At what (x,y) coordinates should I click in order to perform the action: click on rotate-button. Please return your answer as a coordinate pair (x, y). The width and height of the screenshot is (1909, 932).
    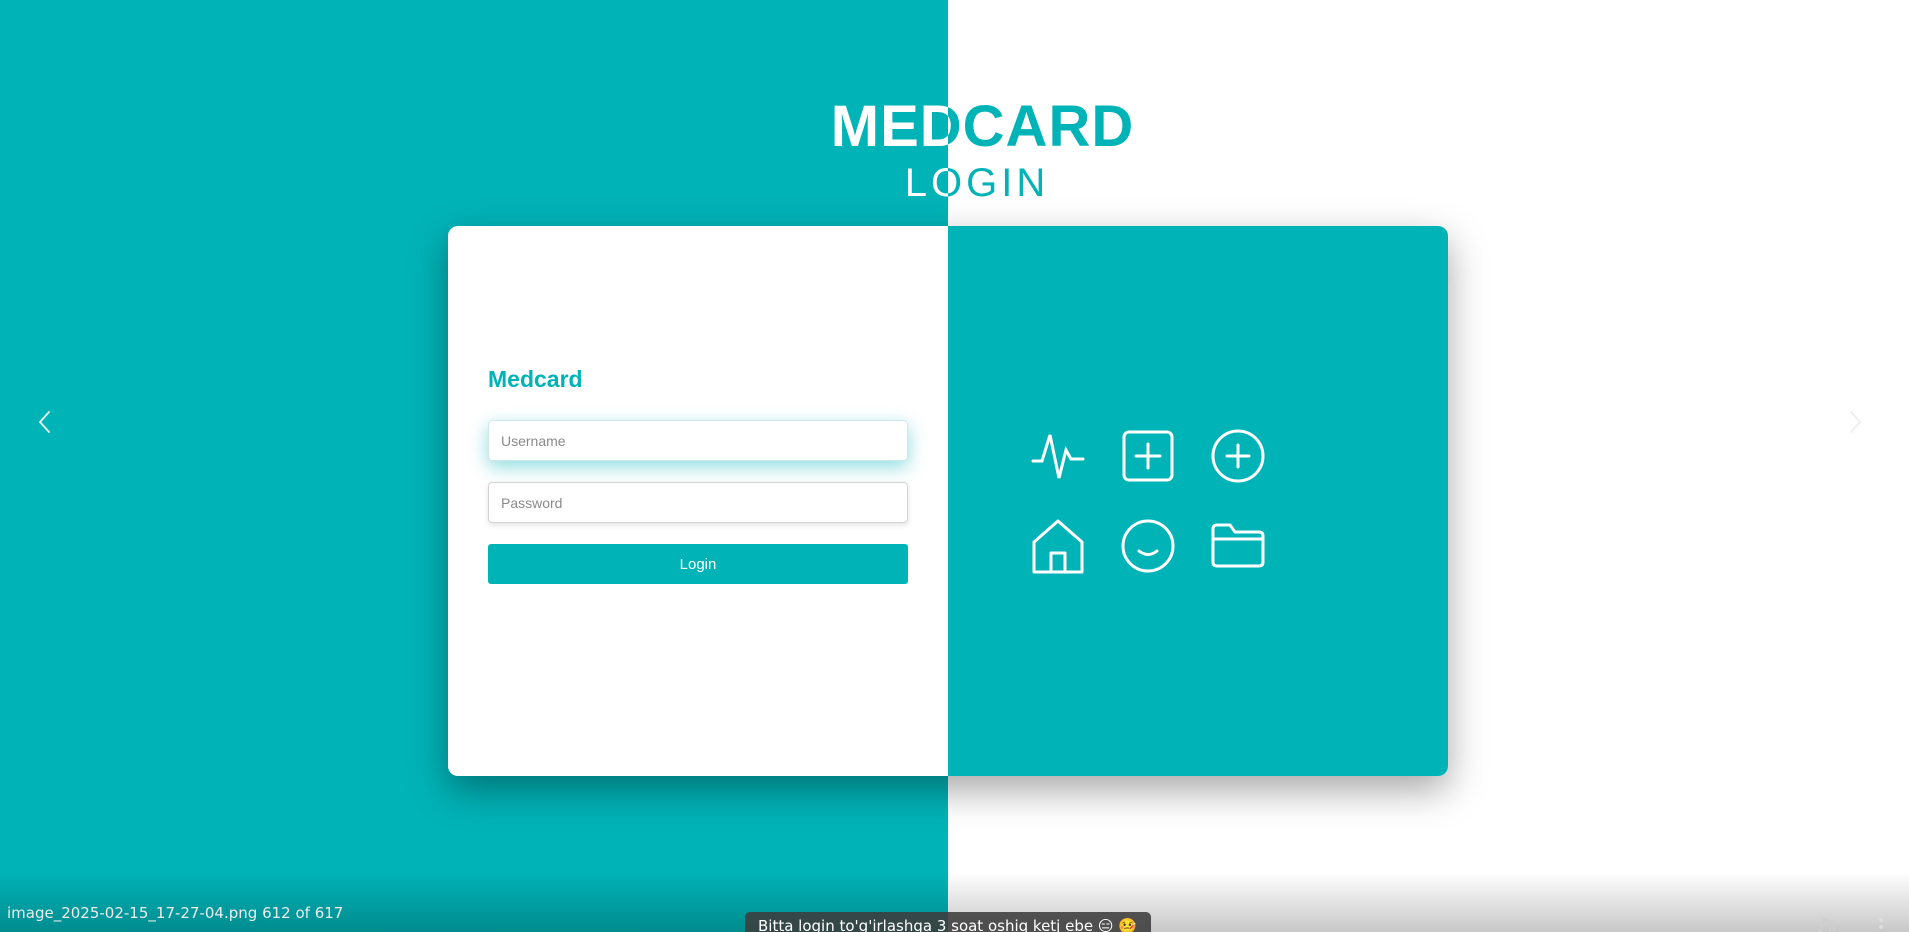
    Looking at the image, I should click on (1825, 923).